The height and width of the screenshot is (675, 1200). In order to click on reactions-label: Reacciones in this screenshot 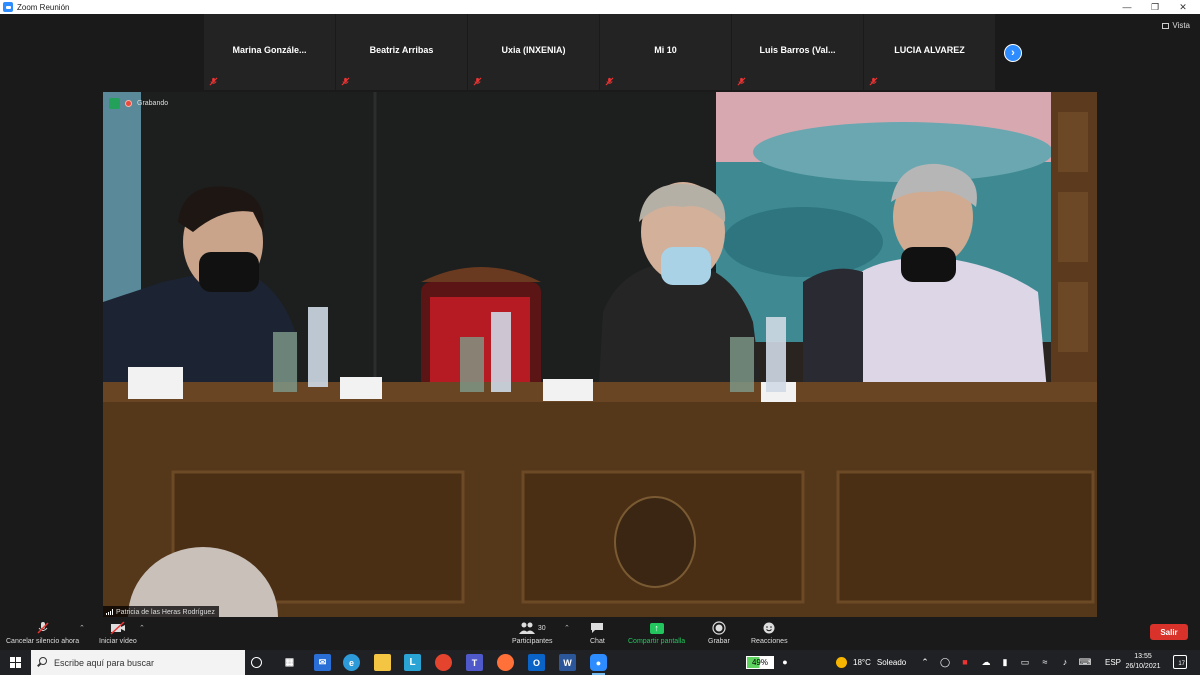, I will do `click(769, 641)`.